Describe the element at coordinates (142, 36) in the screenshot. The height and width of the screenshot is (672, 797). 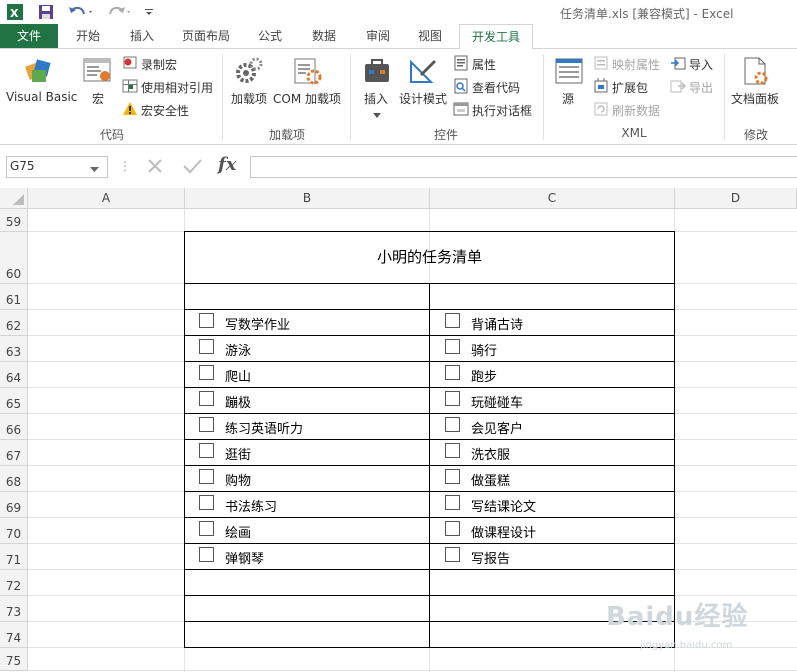
I see `tab-insert: 插入` at that location.